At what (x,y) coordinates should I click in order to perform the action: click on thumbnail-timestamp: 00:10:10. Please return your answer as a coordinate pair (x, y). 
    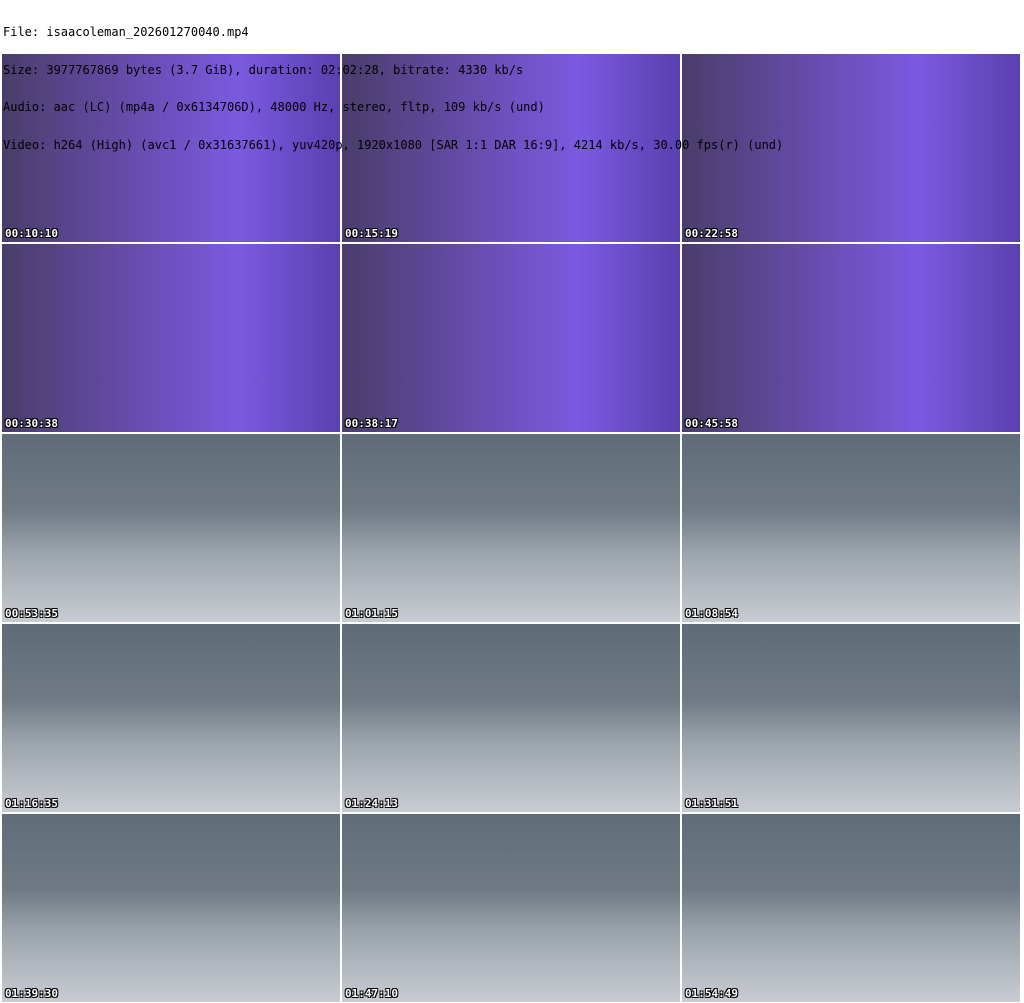
    Looking at the image, I should click on (31, 233).